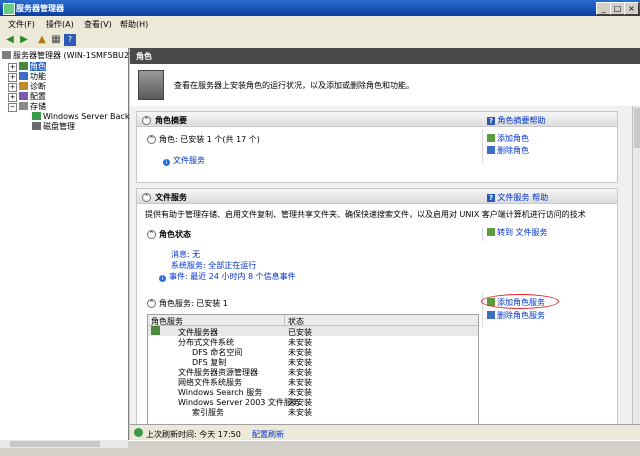 The image size is (640, 456). What do you see at coordinates (313, 371) in the screenshot?
I see `table-row: 文件服务器资源管理器 未安装` at bounding box center [313, 371].